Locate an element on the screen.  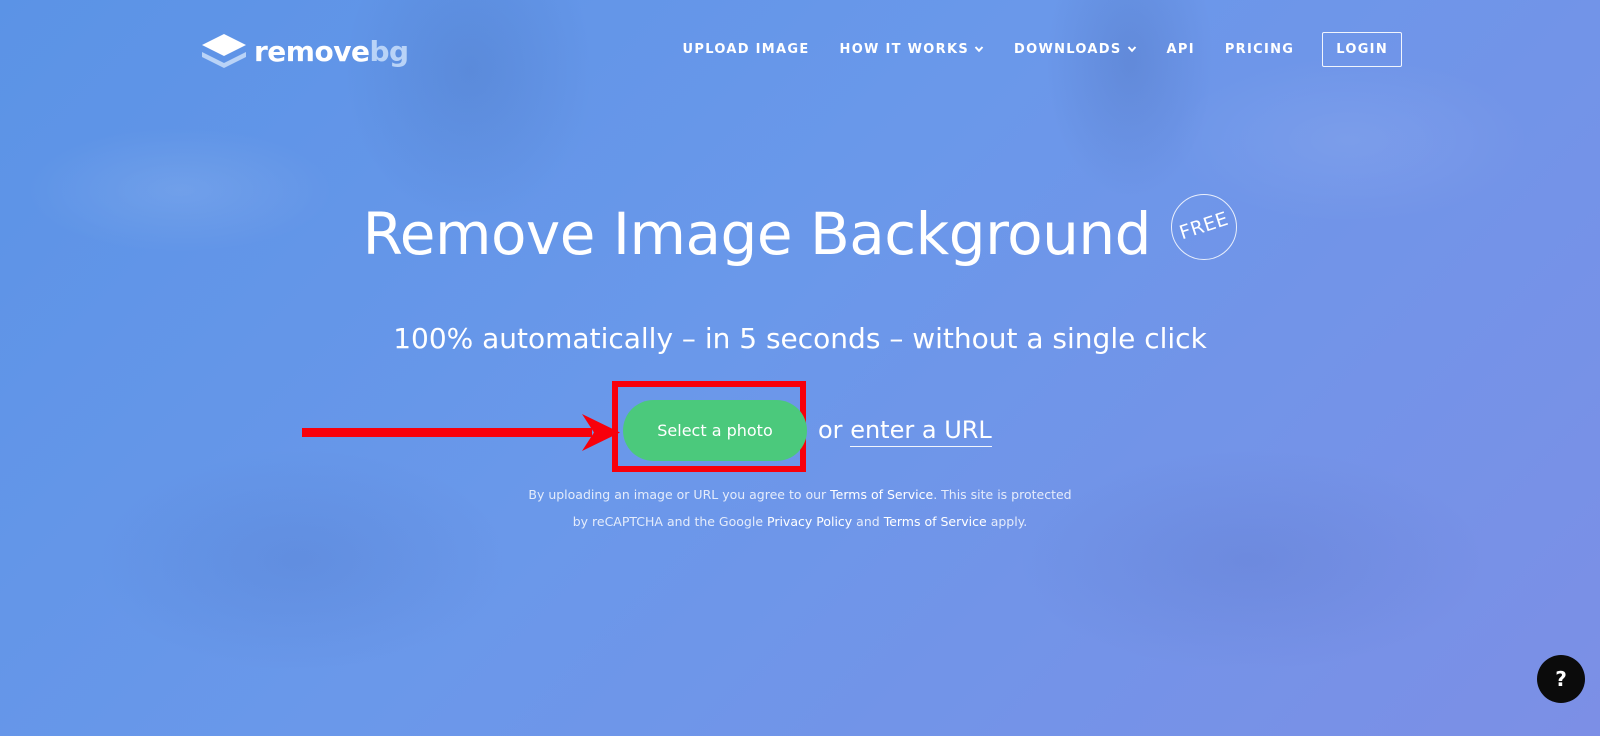
logo-word-remove: remove is located at coordinates (312, 51).